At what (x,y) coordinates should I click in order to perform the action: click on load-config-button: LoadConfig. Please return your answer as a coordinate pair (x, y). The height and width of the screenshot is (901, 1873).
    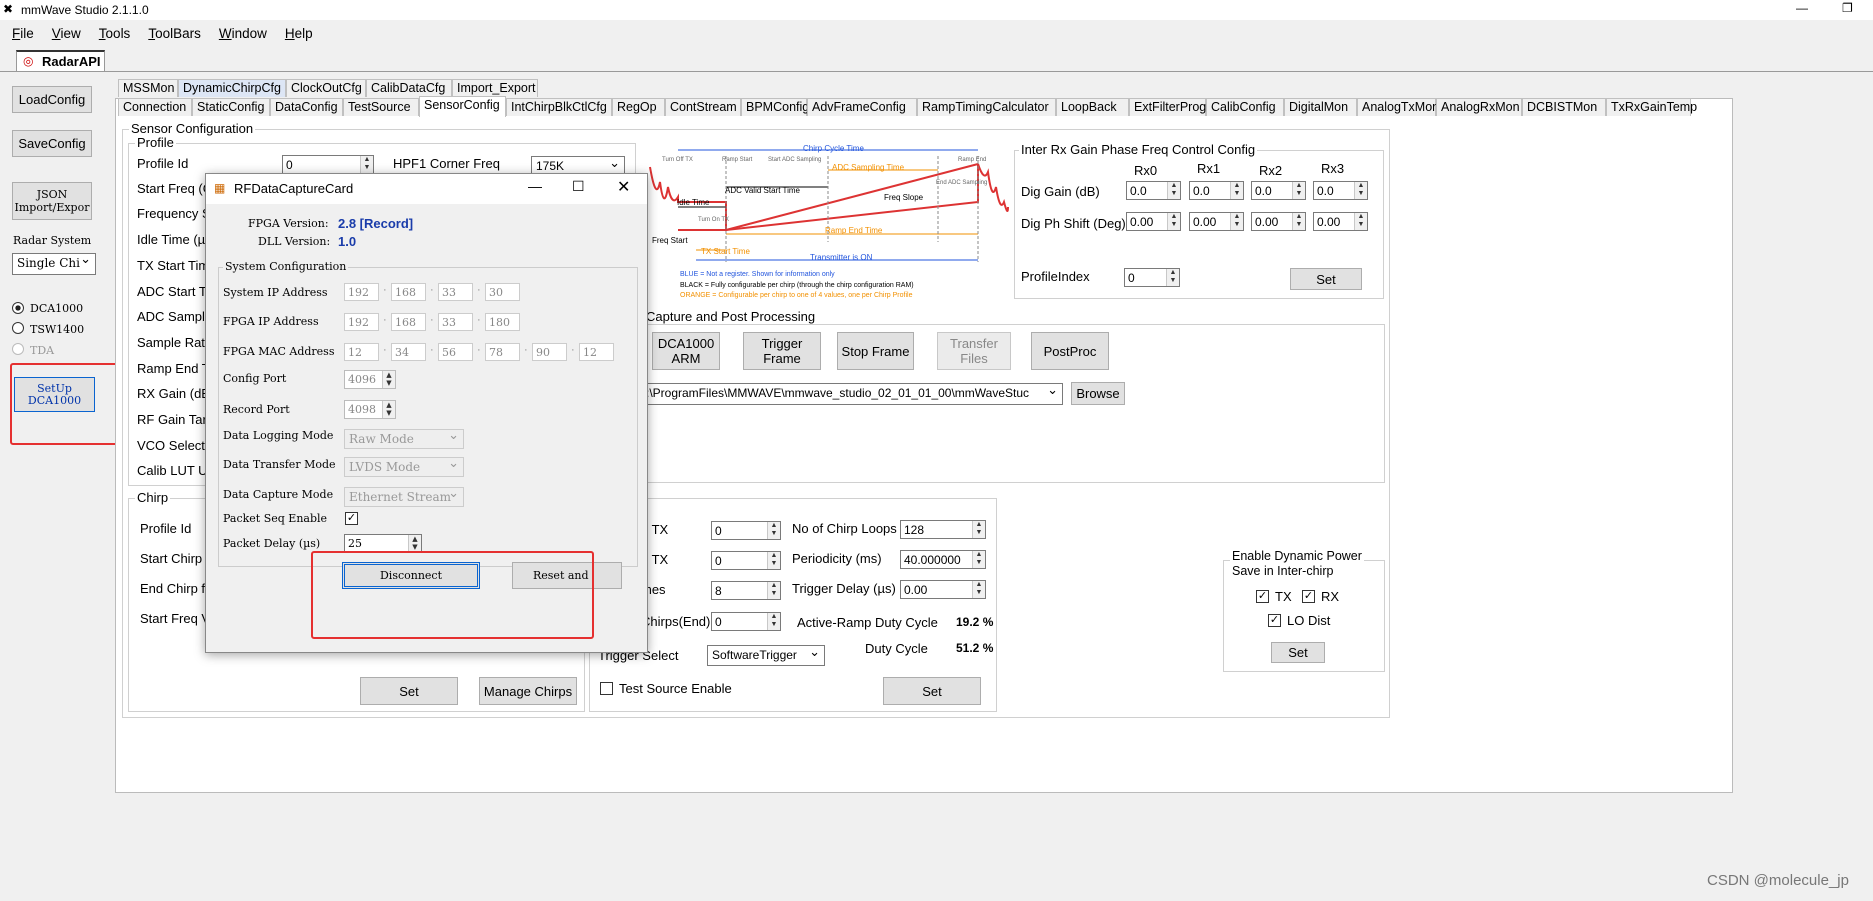
    Looking at the image, I should click on (52, 99).